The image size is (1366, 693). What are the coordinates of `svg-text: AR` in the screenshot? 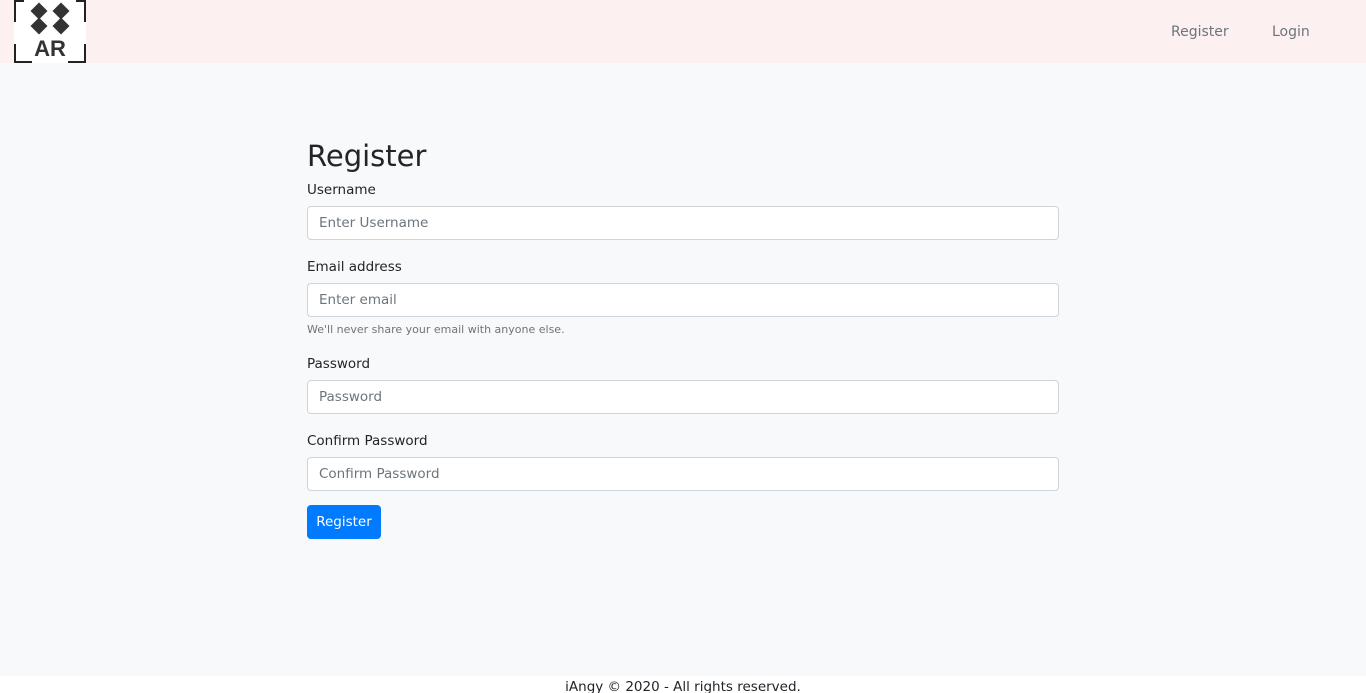 It's located at (50, 48).